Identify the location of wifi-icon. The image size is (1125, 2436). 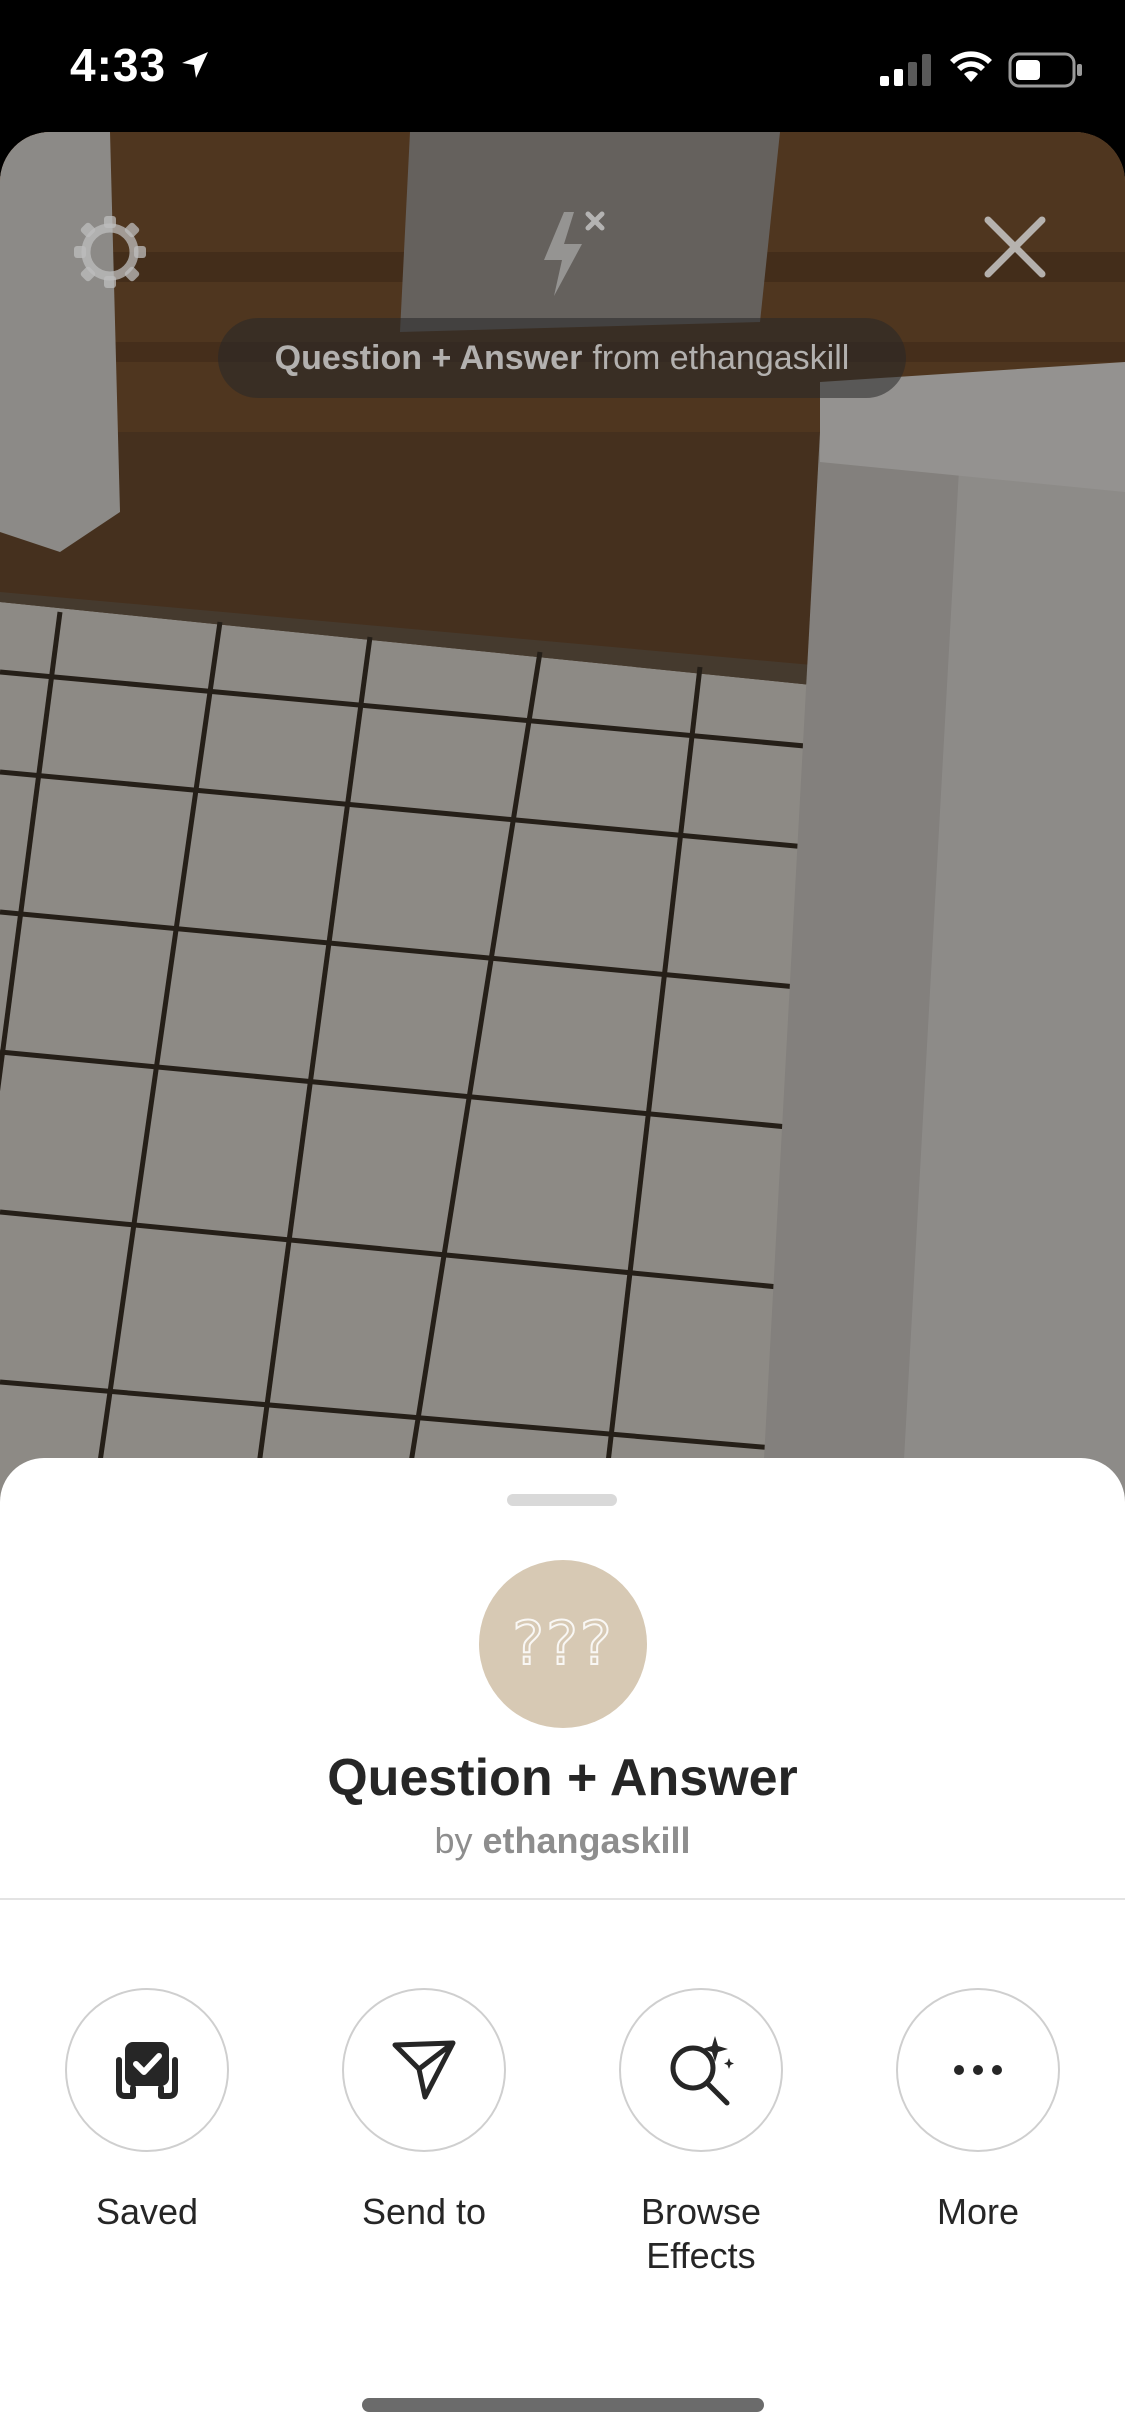
(971, 66).